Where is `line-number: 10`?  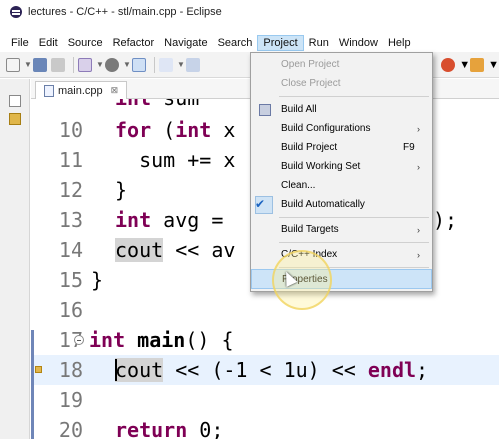
line-number: 10 is located at coordinates (70, 130).